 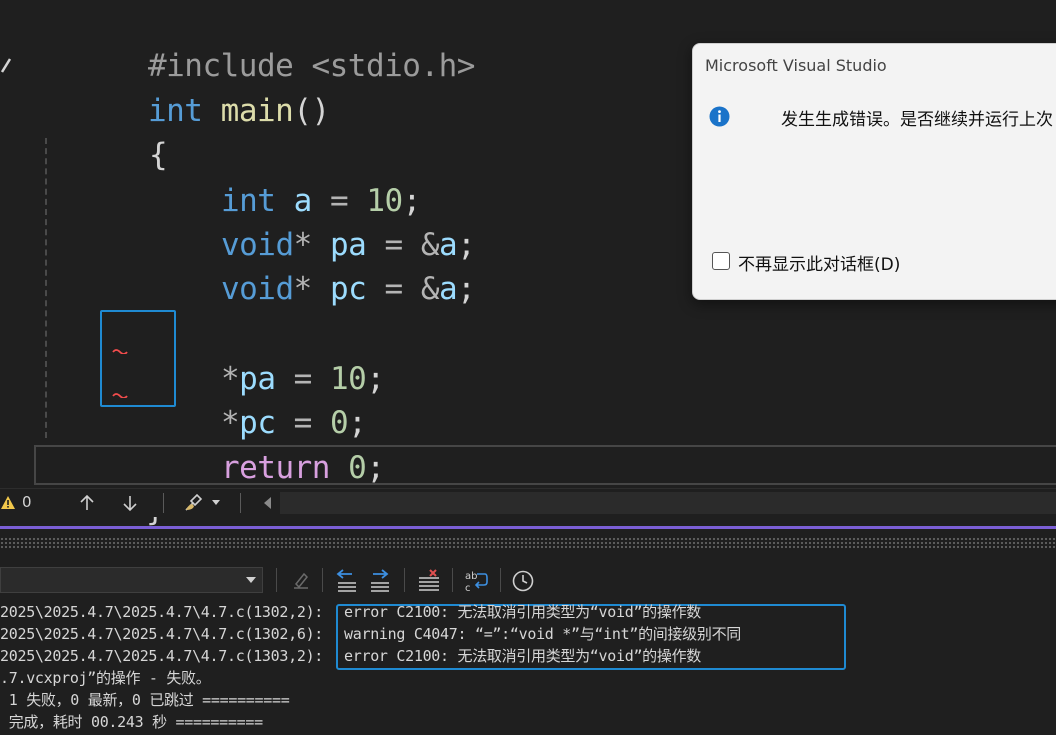 I want to click on next-message-icon, so click(x=380, y=581).